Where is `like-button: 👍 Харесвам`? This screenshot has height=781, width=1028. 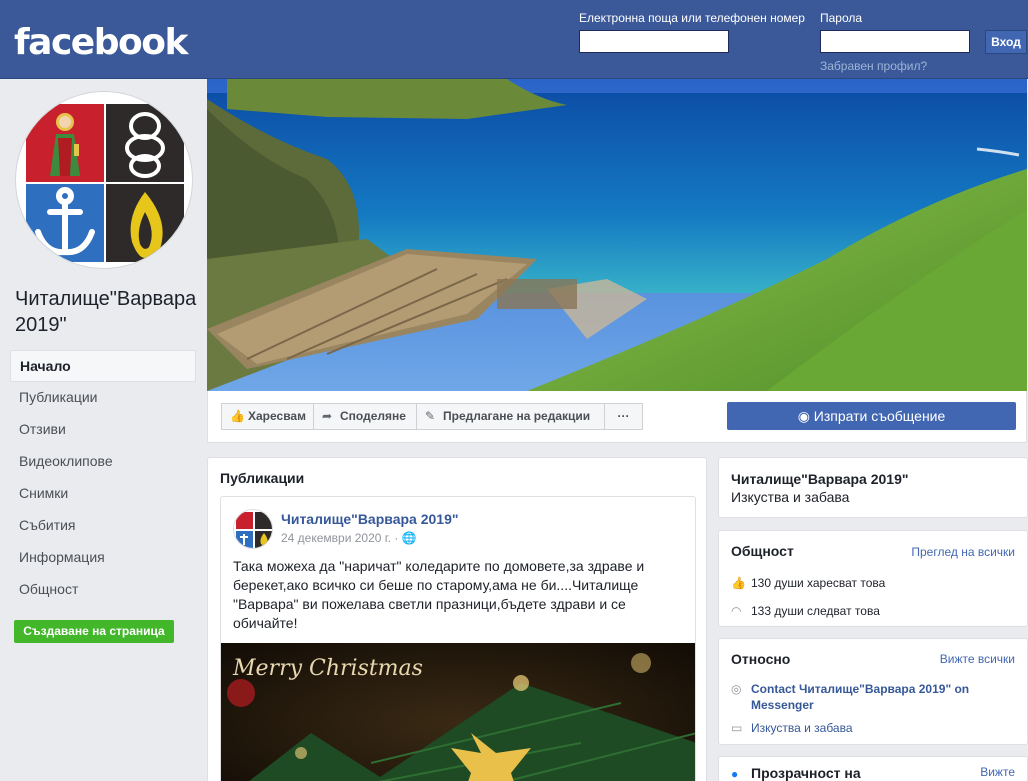
like-button: 👍 Харесвам is located at coordinates (267, 416).